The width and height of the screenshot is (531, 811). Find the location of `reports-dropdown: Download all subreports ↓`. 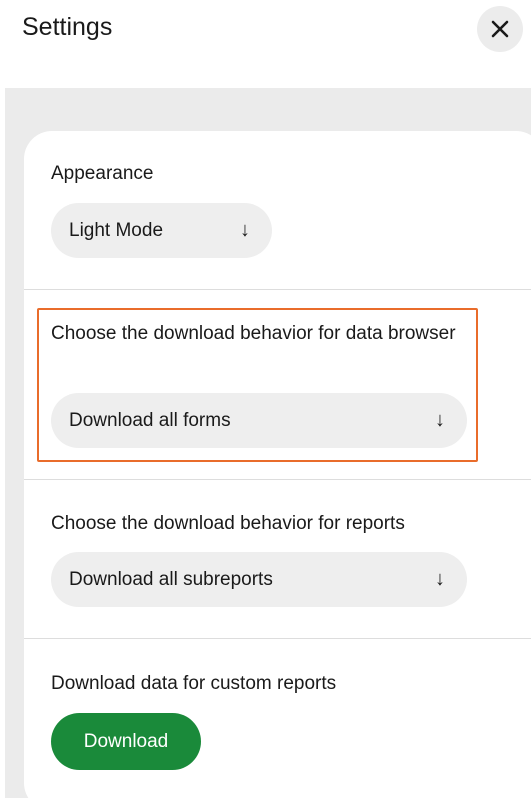

reports-dropdown: Download all subreports ↓ is located at coordinates (259, 579).